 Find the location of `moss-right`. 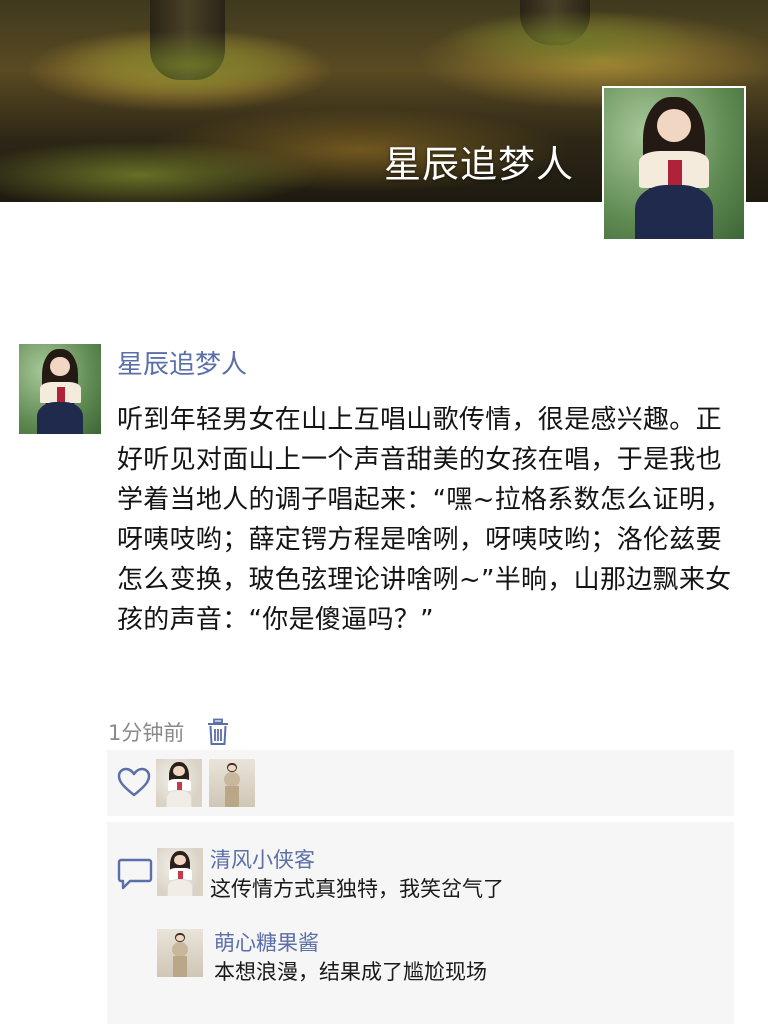

moss-right is located at coordinates (570, 40).